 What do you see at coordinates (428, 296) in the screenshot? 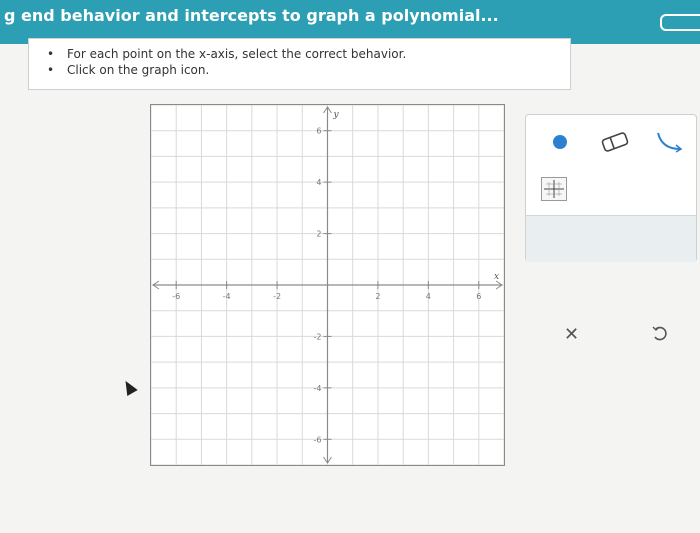
I see `x-tick-label: 4` at bounding box center [428, 296].